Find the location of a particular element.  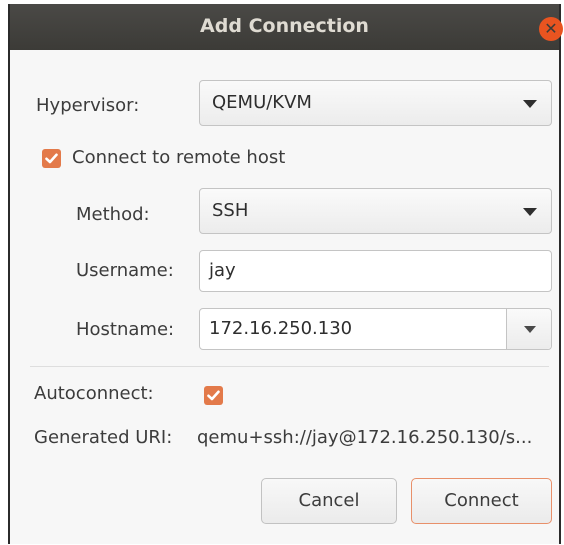

username-field: jay is located at coordinates (375, 271).